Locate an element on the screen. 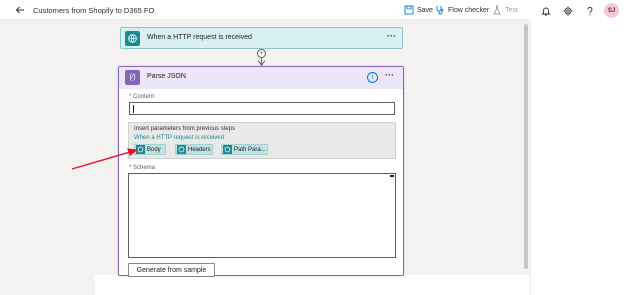  canvas-footer is located at coordinates (47, 285).